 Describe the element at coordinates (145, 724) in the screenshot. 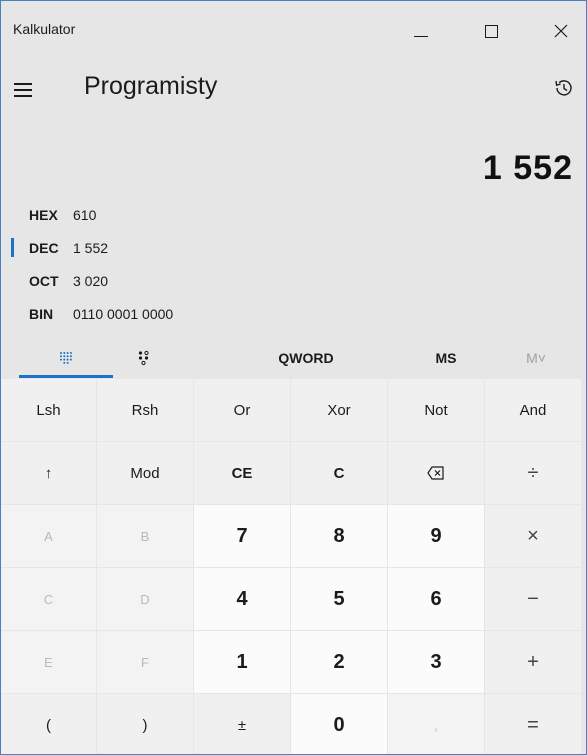

I see `key-close-paren: )` at that location.